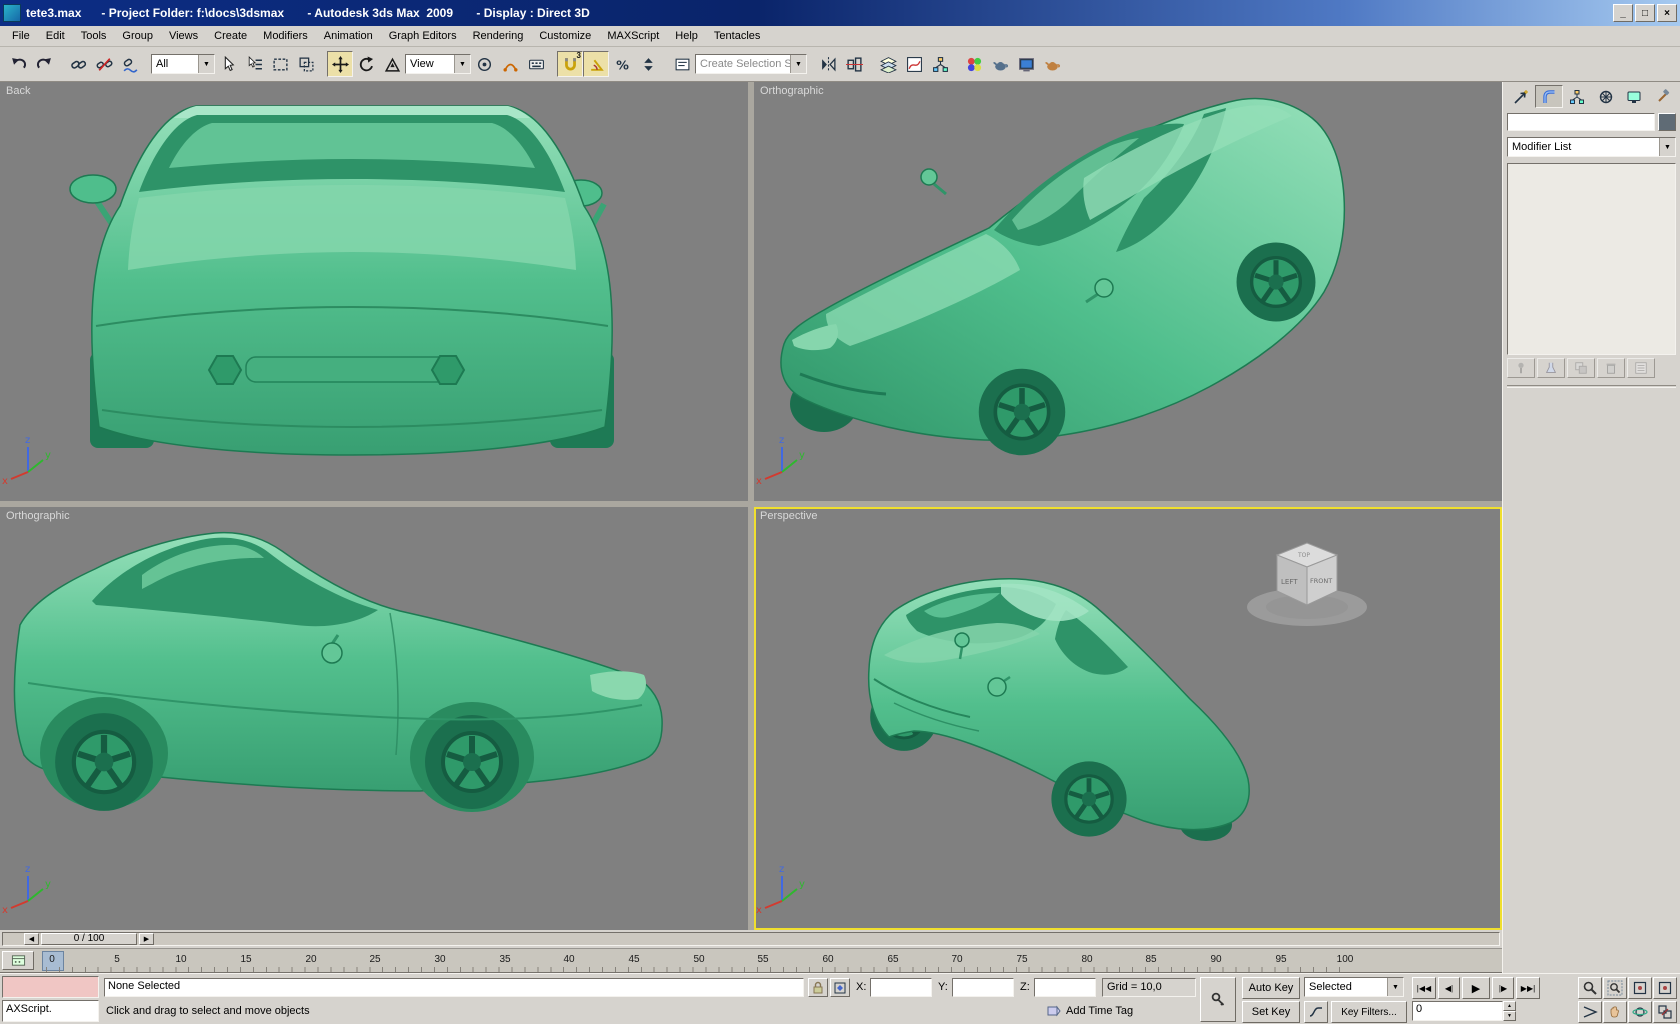 The height and width of the screenshot is (1024, 1680). What do you see at coordinates (1590, 1012) in the screenshot?
I see `field-of-view-button` at bounding box center [1590, 1012].